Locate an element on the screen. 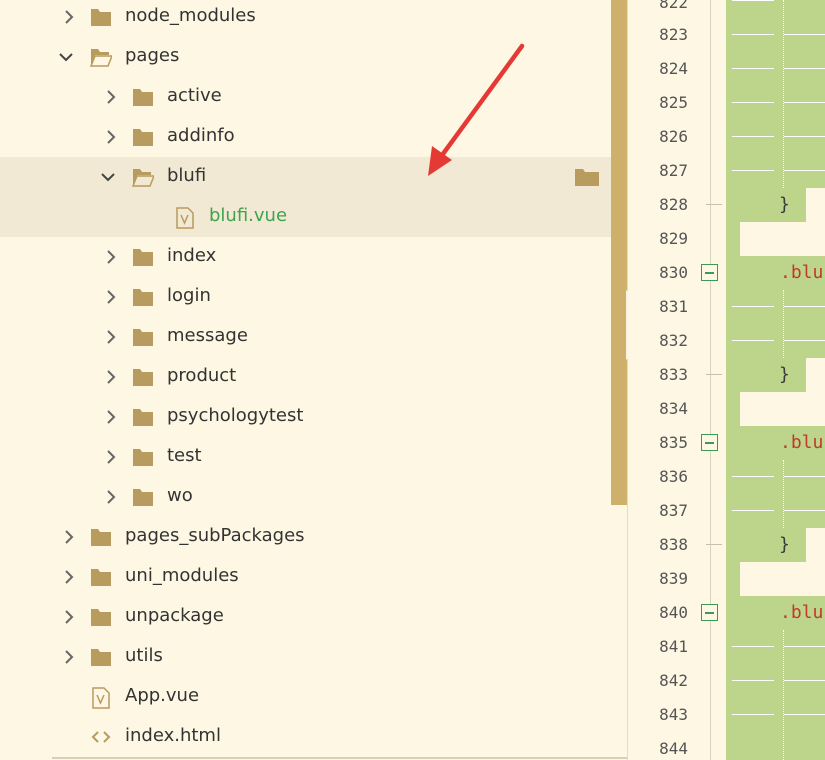 This screenshot has width=825, height=760. line-number: 825 is located at coordinates (673, 102).